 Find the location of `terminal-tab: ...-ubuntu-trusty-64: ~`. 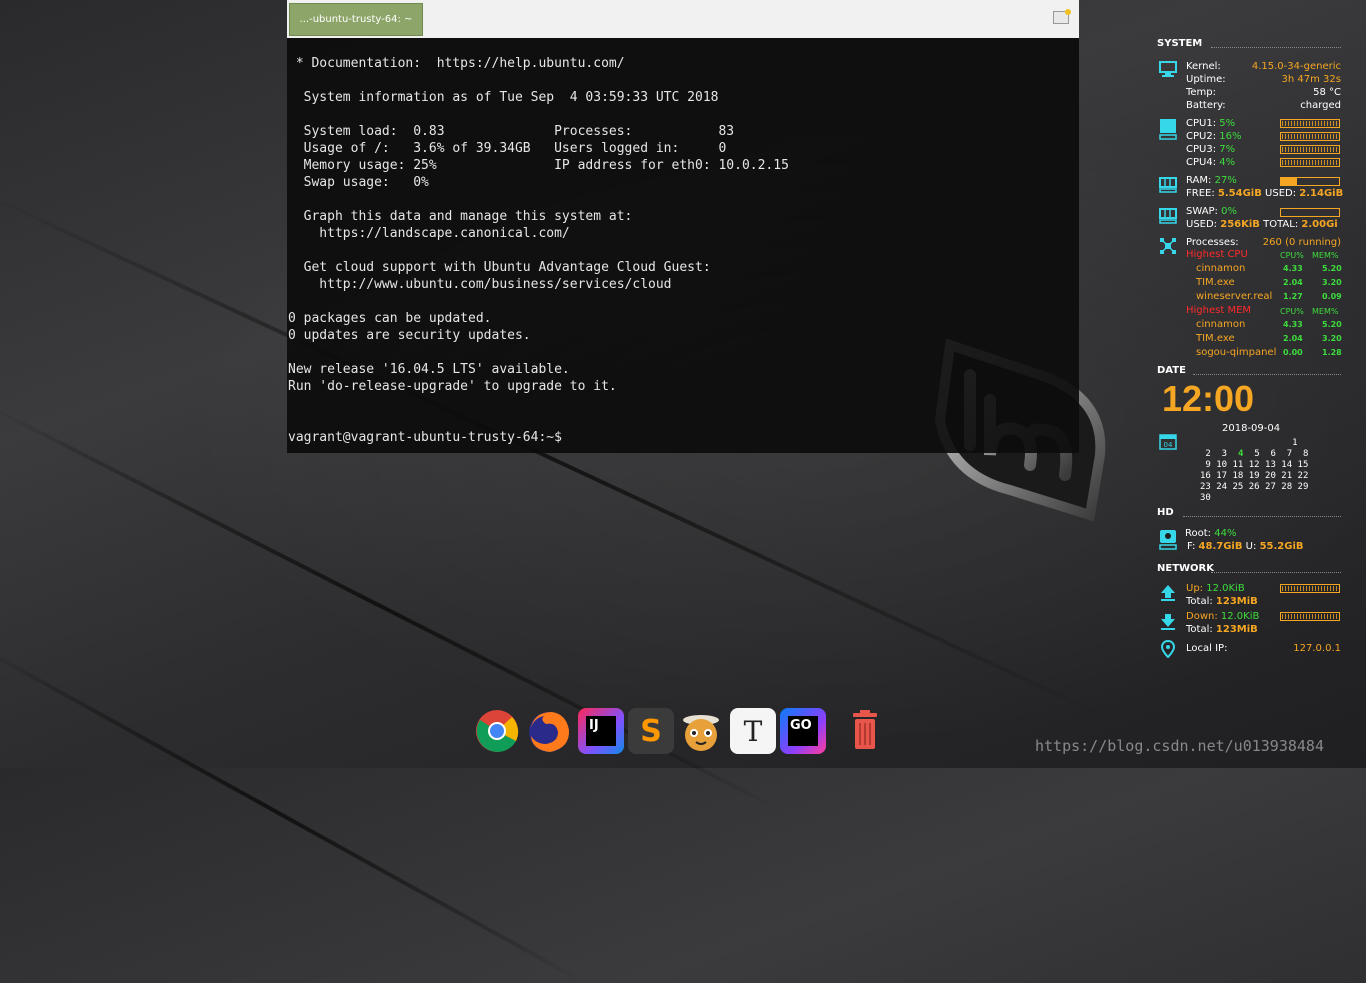

terminal-tab: ...-ubuntu-trusty-64: ~ is located at coordinates (356, 19).